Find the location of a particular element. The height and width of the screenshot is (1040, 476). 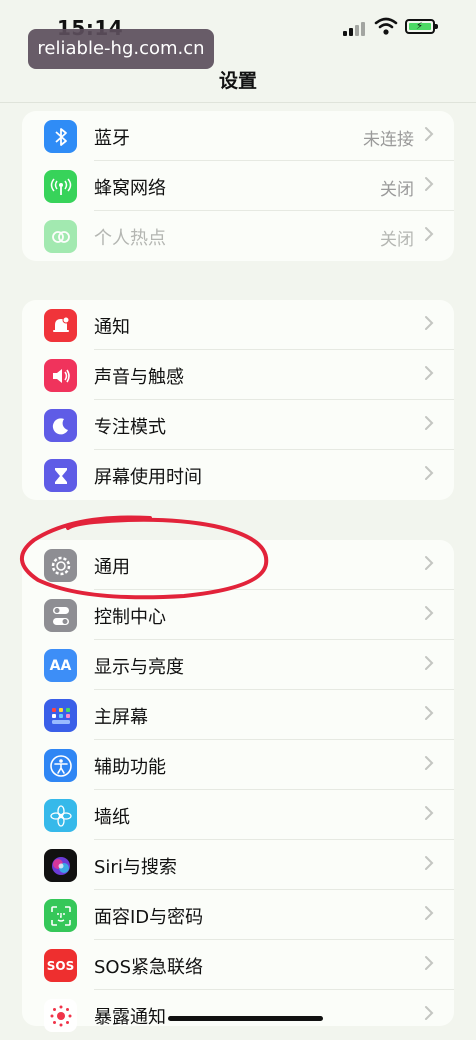

settings-row-display: AA 显示与亮度 is located at coordinates (238, 665).